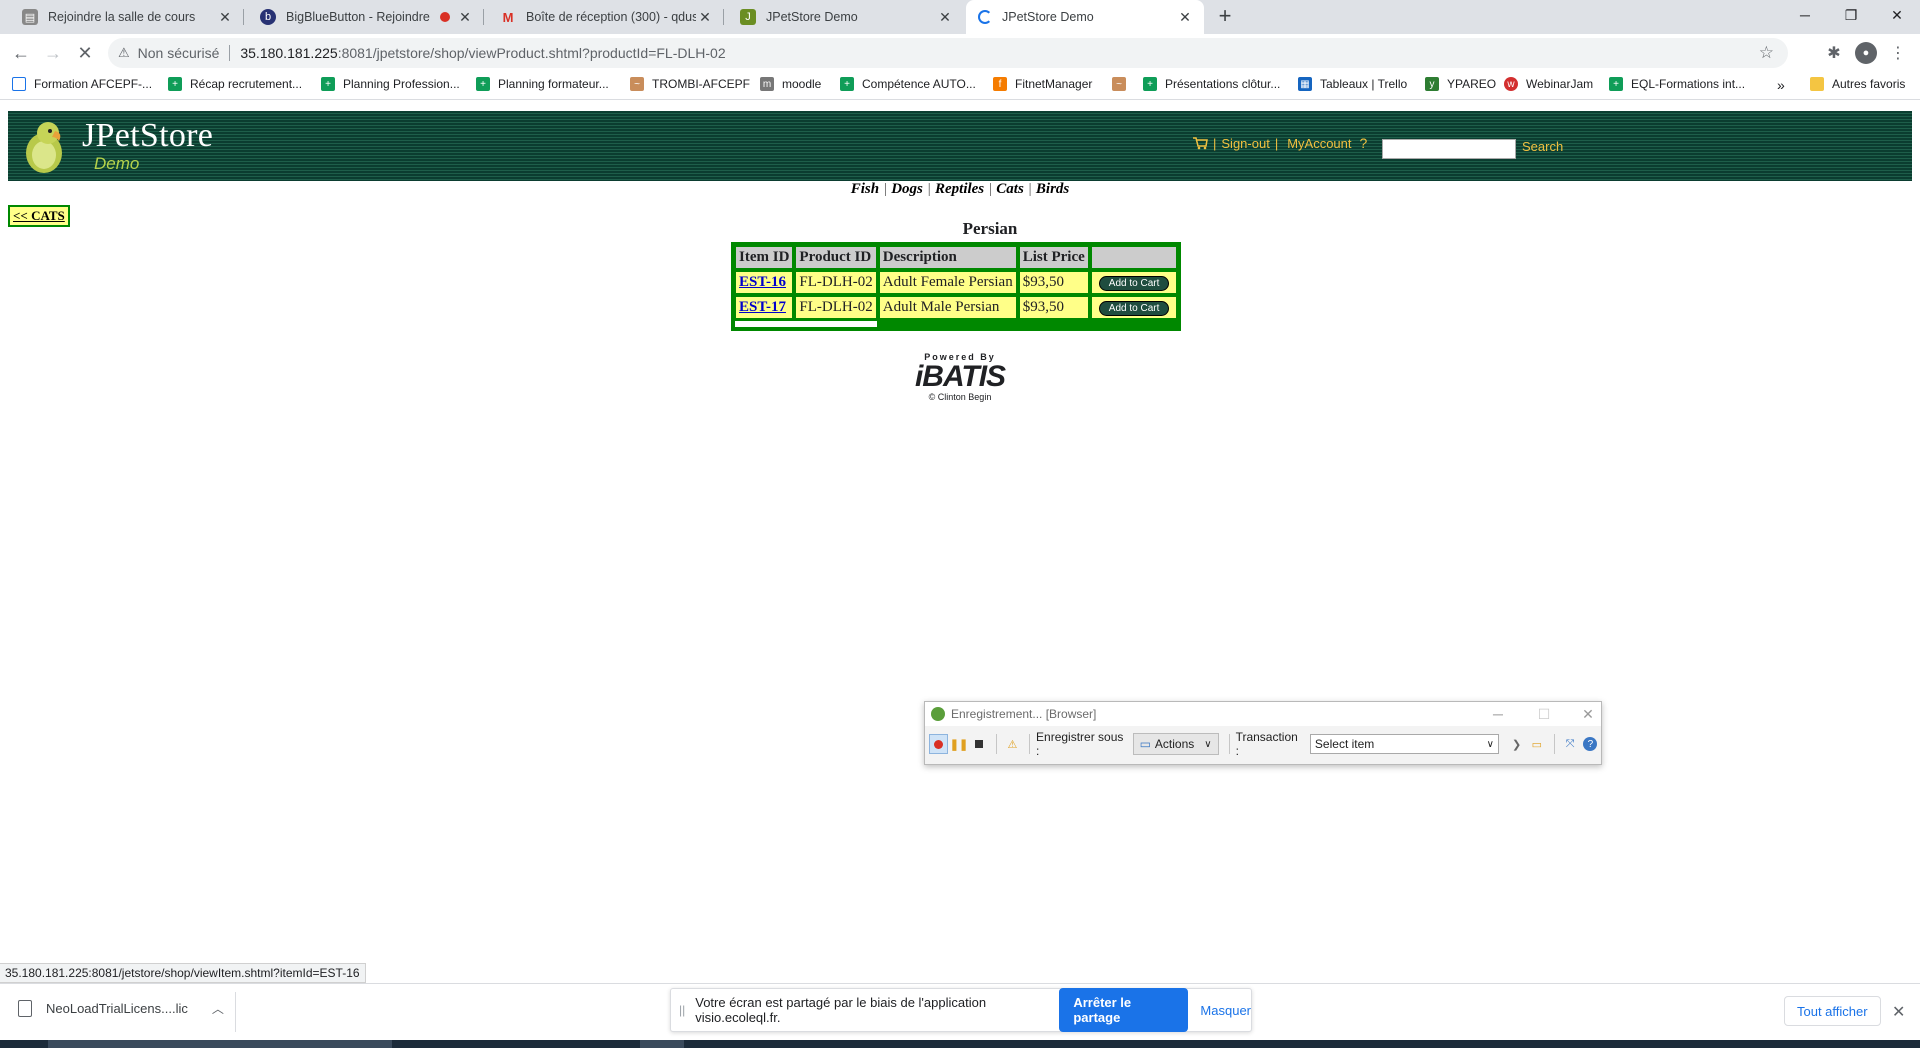  Describe the element at coordinates (1319, 143) in the screenshot. I see `my-account-link: MyAccount` at that location.